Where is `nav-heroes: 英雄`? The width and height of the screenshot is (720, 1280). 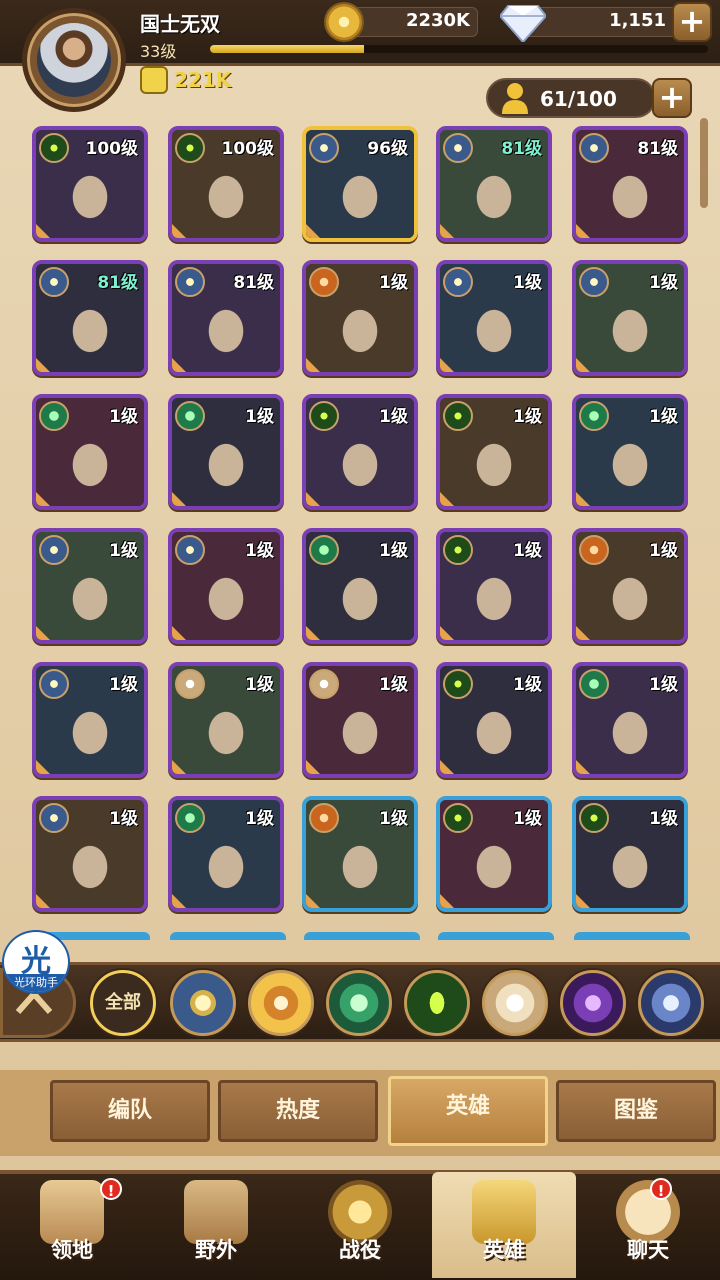
nav-heroes: 英雄 is located at coordinates (504, 1225).